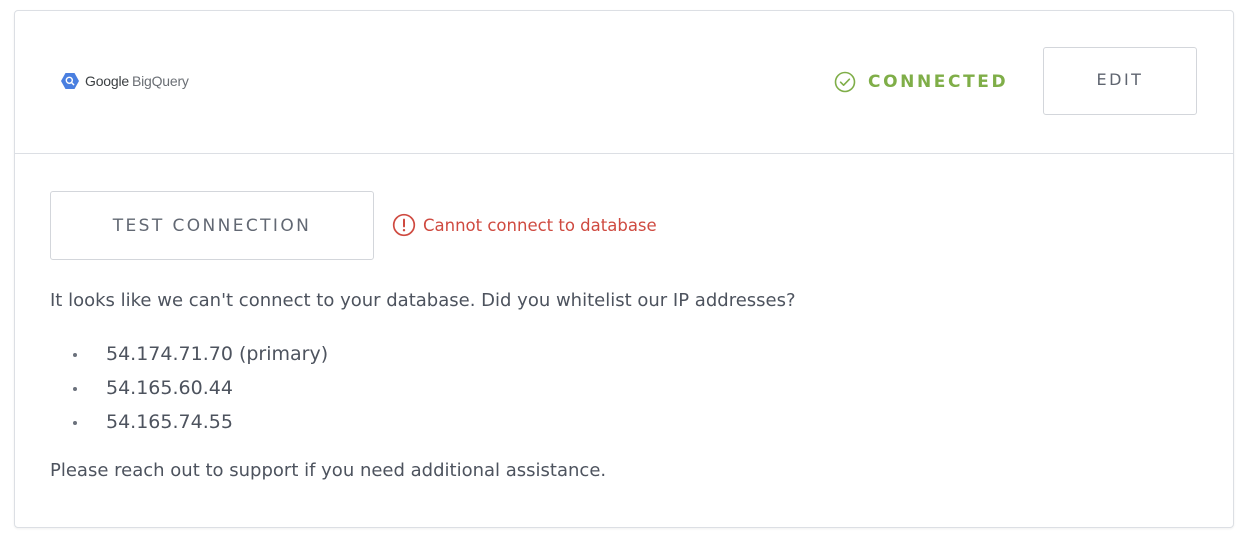 Image resolution: width=1254 pixels, height=538 pixels. Describe the element at coordinates (217, 354) in the screenshot. I see `ip-address: 54.174.71.70 (primary)` at that location.